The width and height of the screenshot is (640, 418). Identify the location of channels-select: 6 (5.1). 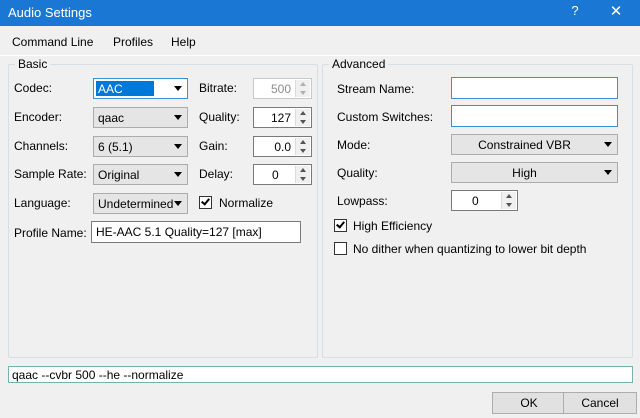
(140, 146).